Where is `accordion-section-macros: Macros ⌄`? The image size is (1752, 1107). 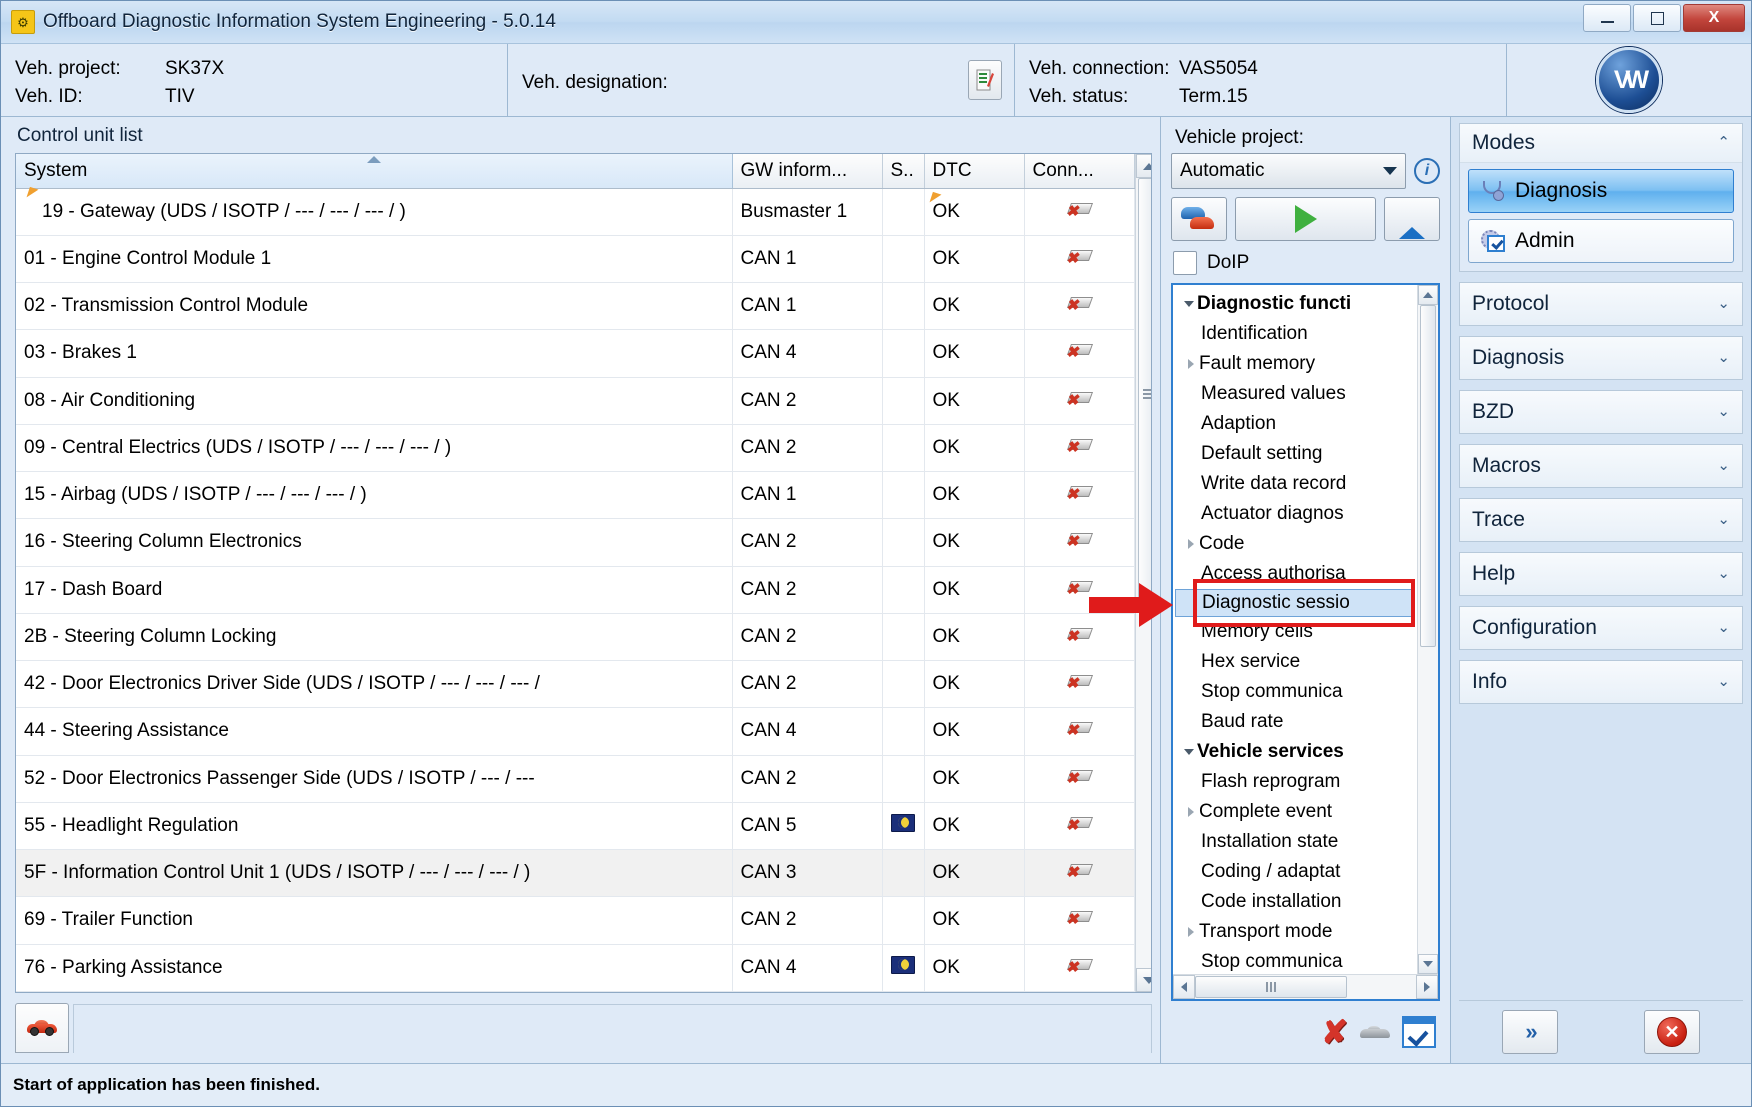
accordion-section-macros: Macros ⌄ is located at coordinates (1601, 466).